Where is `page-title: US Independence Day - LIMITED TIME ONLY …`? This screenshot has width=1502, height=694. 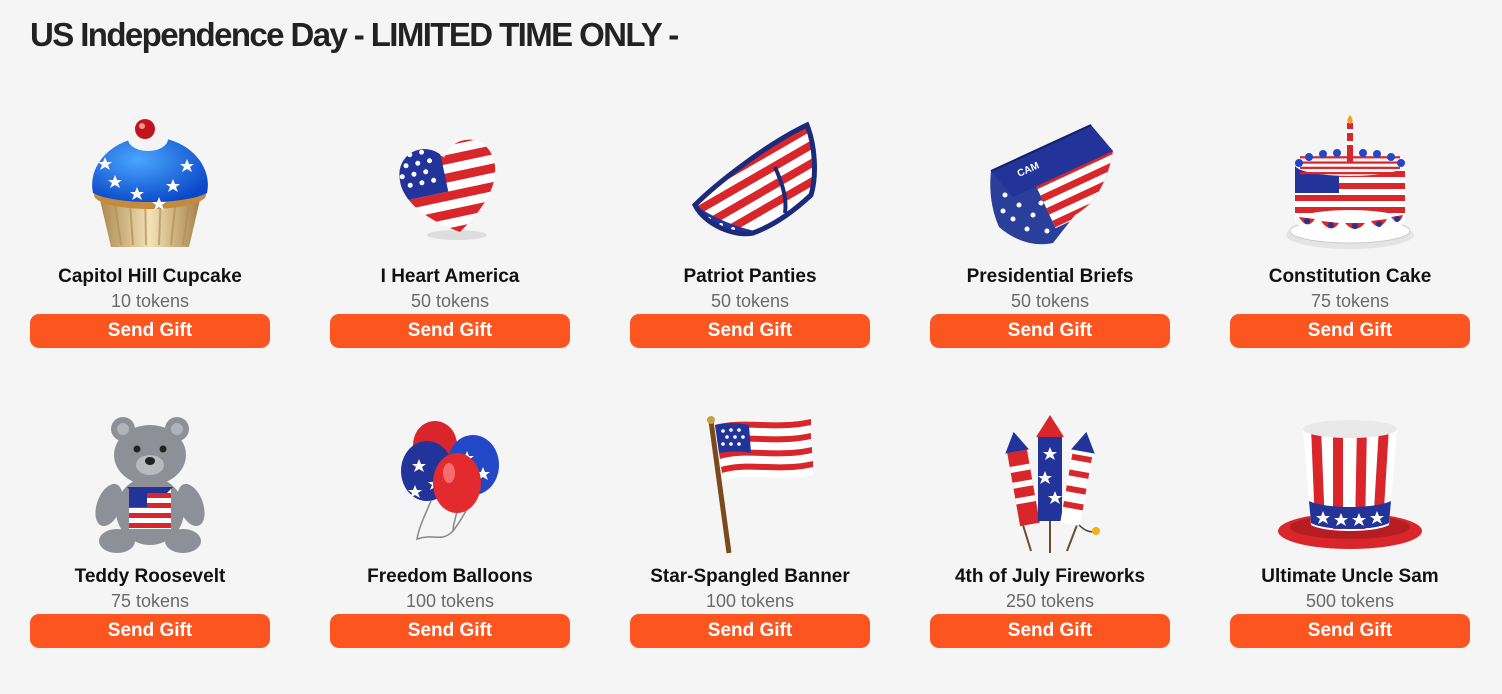 page-title: US Independence Day - LIMITED TIME ONLY … is located at coordinates (354, 34).